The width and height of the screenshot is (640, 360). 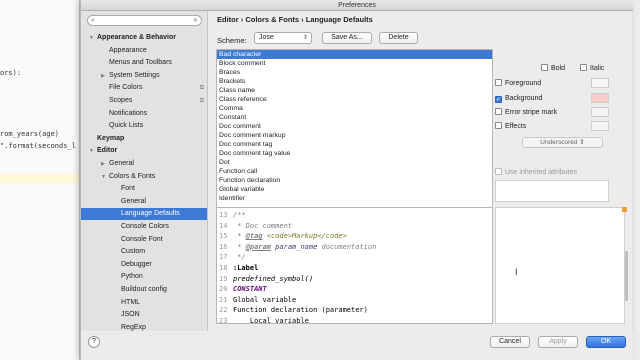 I want to click on code-token: Function declaration (parameter), so click(x=300, y=310).